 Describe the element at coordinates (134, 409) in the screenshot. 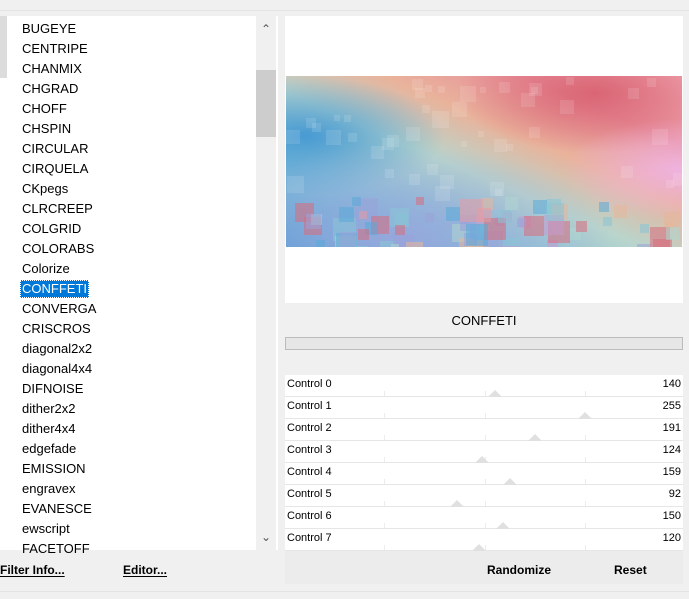

I see `filter-list-item: dither2x2` at that location.